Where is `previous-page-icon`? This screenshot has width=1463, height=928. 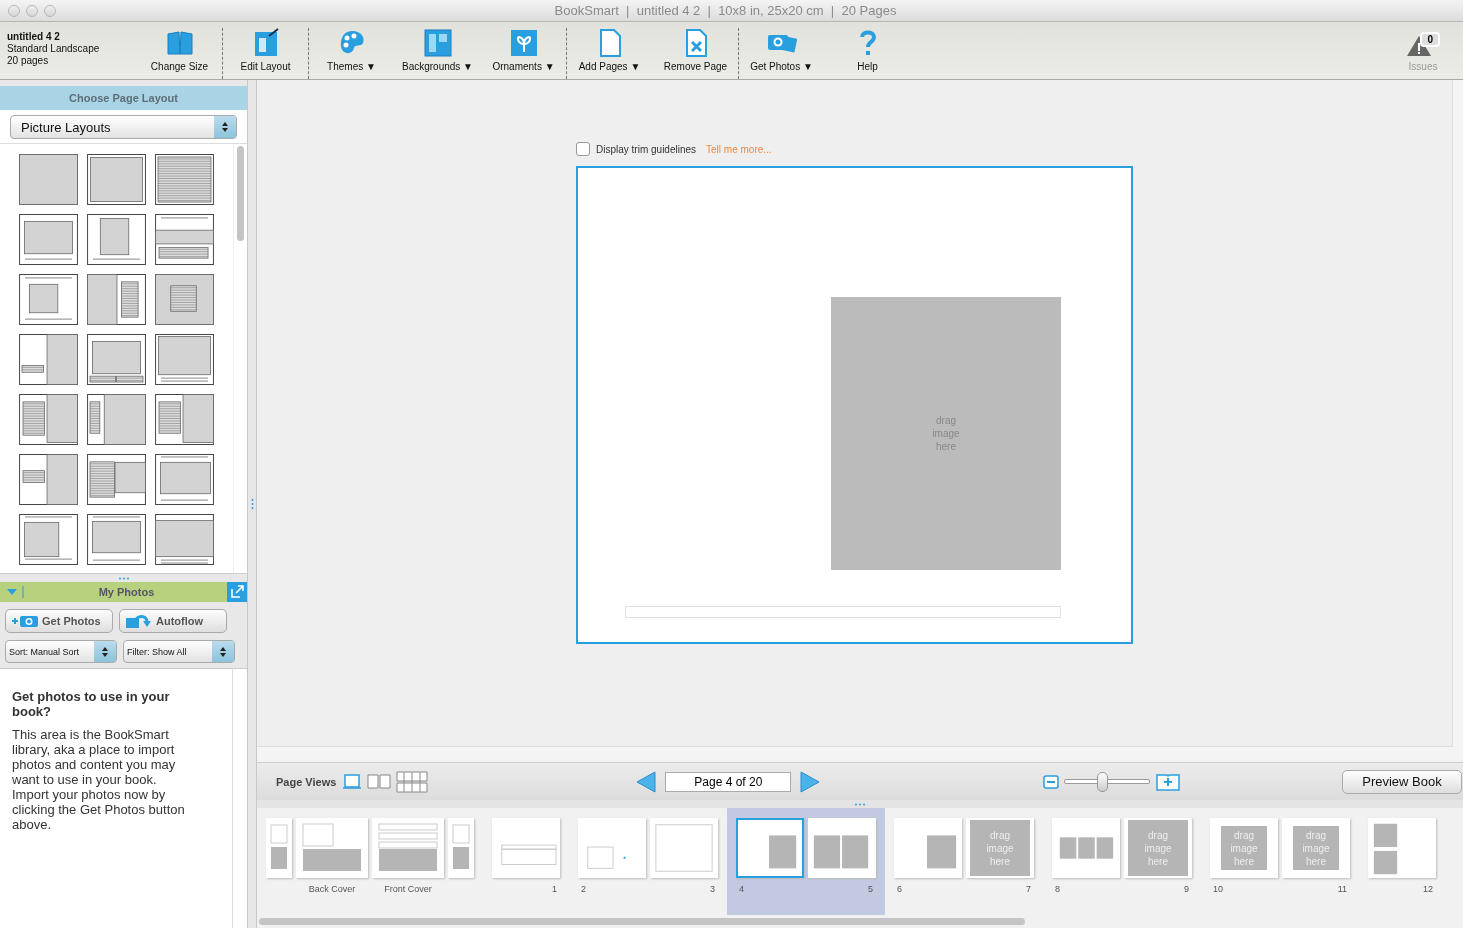
previous-page-icon is located at coordinates (646, 781).